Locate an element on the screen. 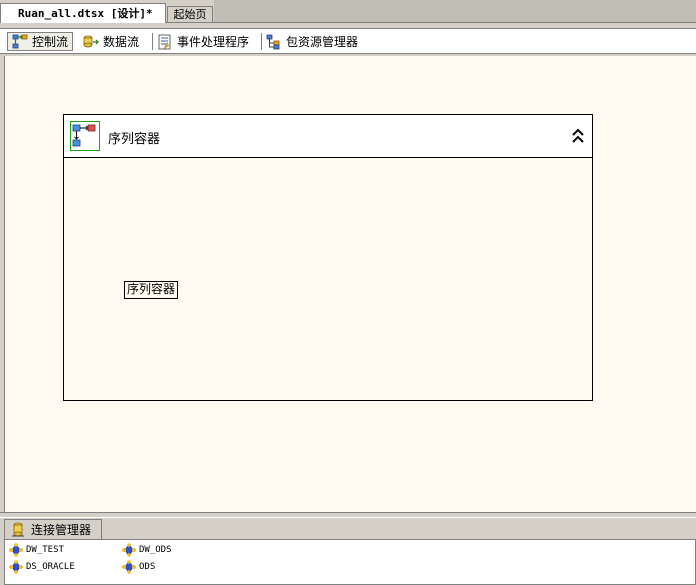 This screenshot has height=585, width=696. connection-item: ODS is located at coordinates (138, 567).